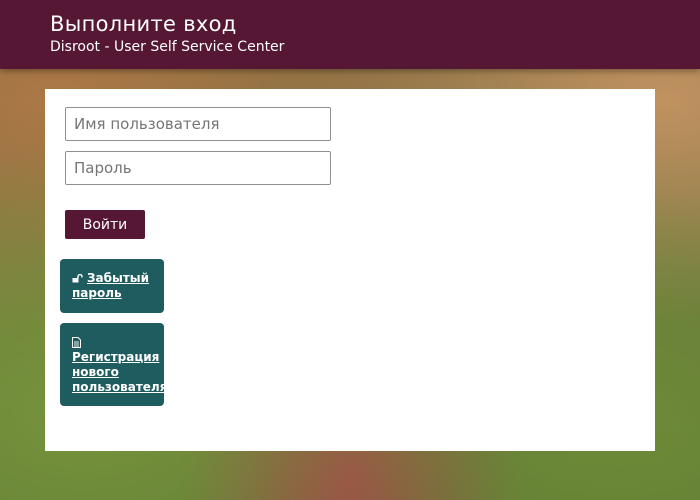 Image resolution: width=700 pixels, height=500 pixels. Describe the element at coordinates (97, 293) in the screenshot. I see `forgot-password-line-2: пароль` at that location.